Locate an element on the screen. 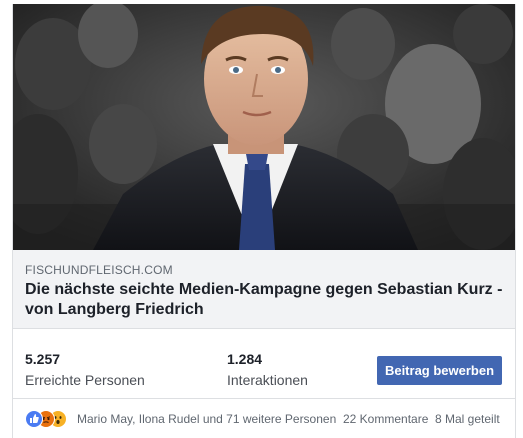 This screenshot has width=523, height=438. reach-stat: 5.257 Erreichte Personen is located at coordinates (85, 370).